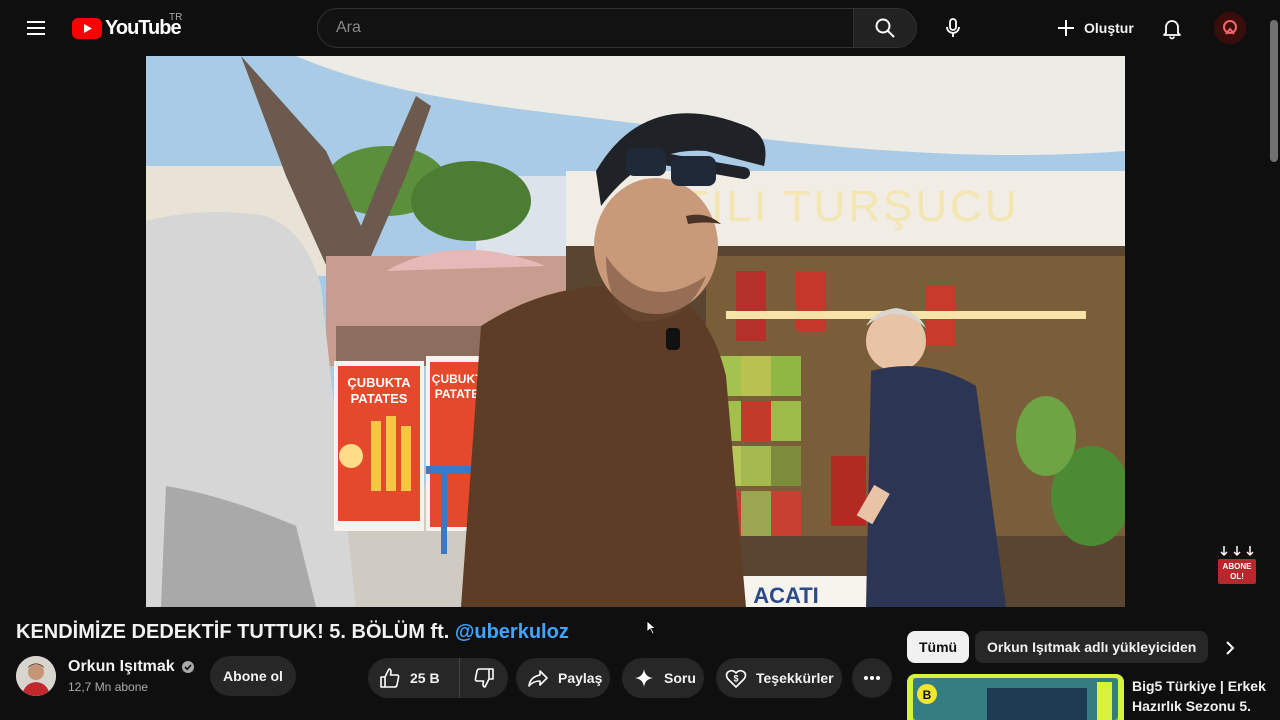 Image resolution: width=1280 pixels, height=720 pixels. I want to click on ask-button: Soru, so click(663, 678).